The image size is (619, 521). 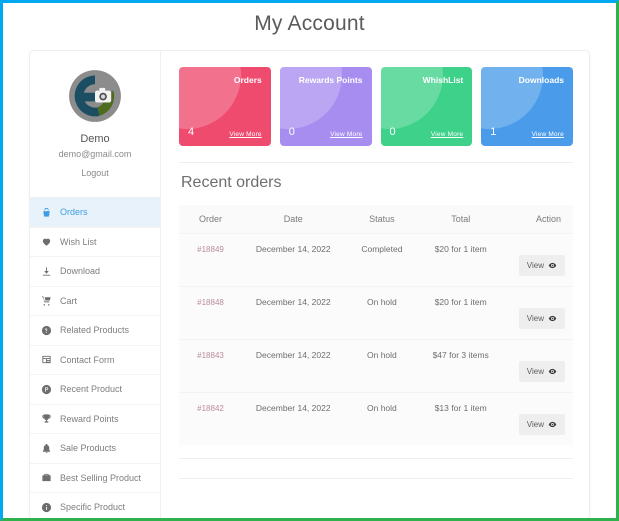 What do you see at coordinates (95, 154) in the screenshot?
I see `profile-email: demo@gmail.com` at bounding box center [95, 154].